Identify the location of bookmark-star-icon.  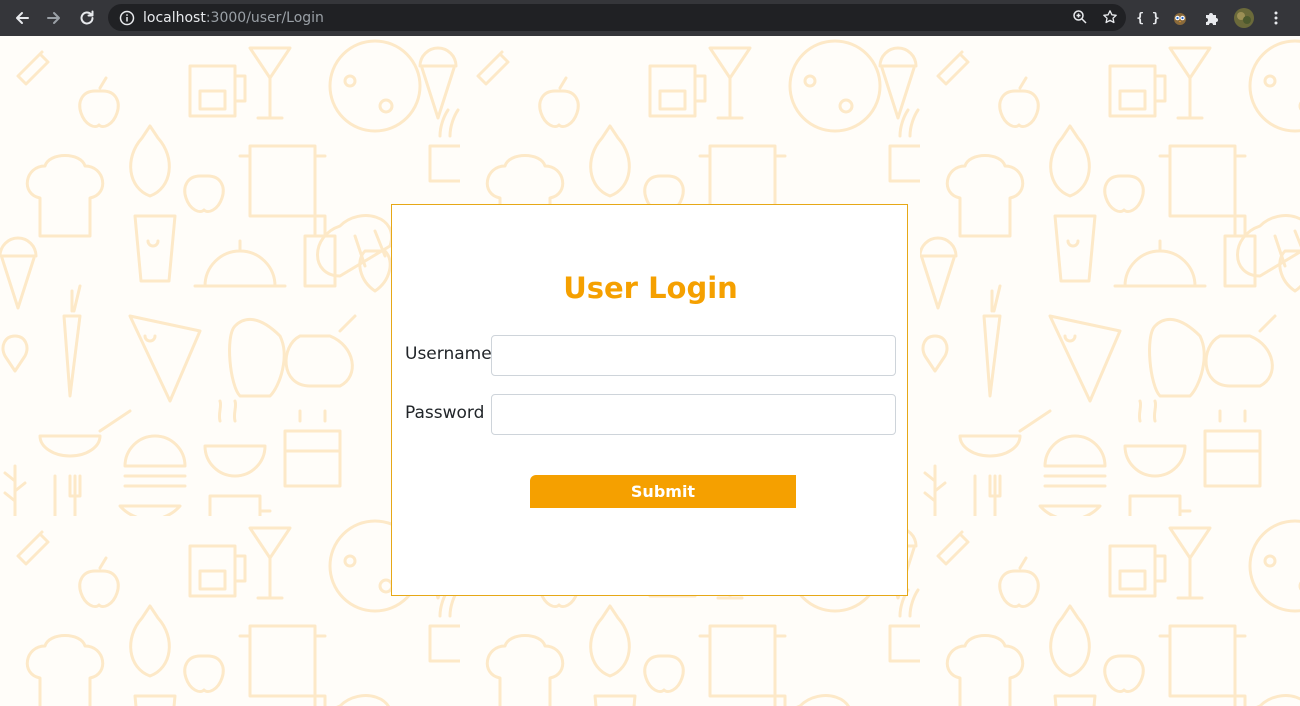
(1110, 17).